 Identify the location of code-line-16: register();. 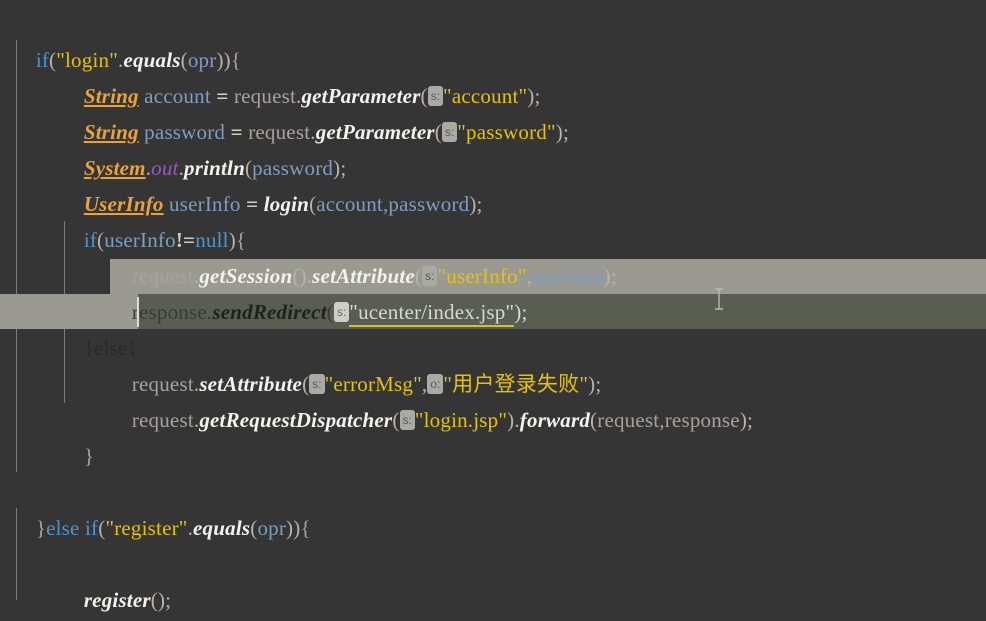
(116, 579).